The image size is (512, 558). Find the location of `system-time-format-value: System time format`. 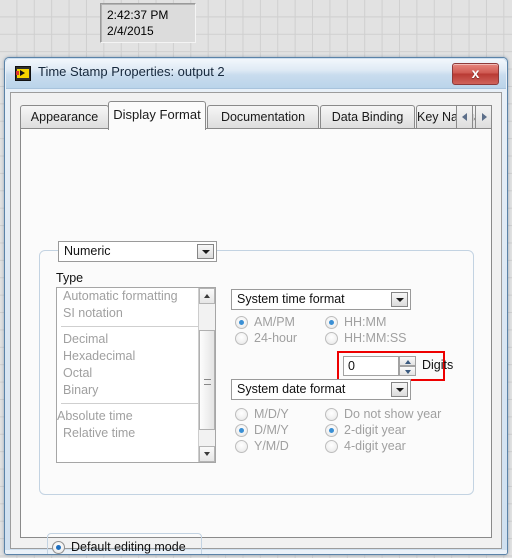

system-time-format-value: System time format is located at coordinates (291, 299).